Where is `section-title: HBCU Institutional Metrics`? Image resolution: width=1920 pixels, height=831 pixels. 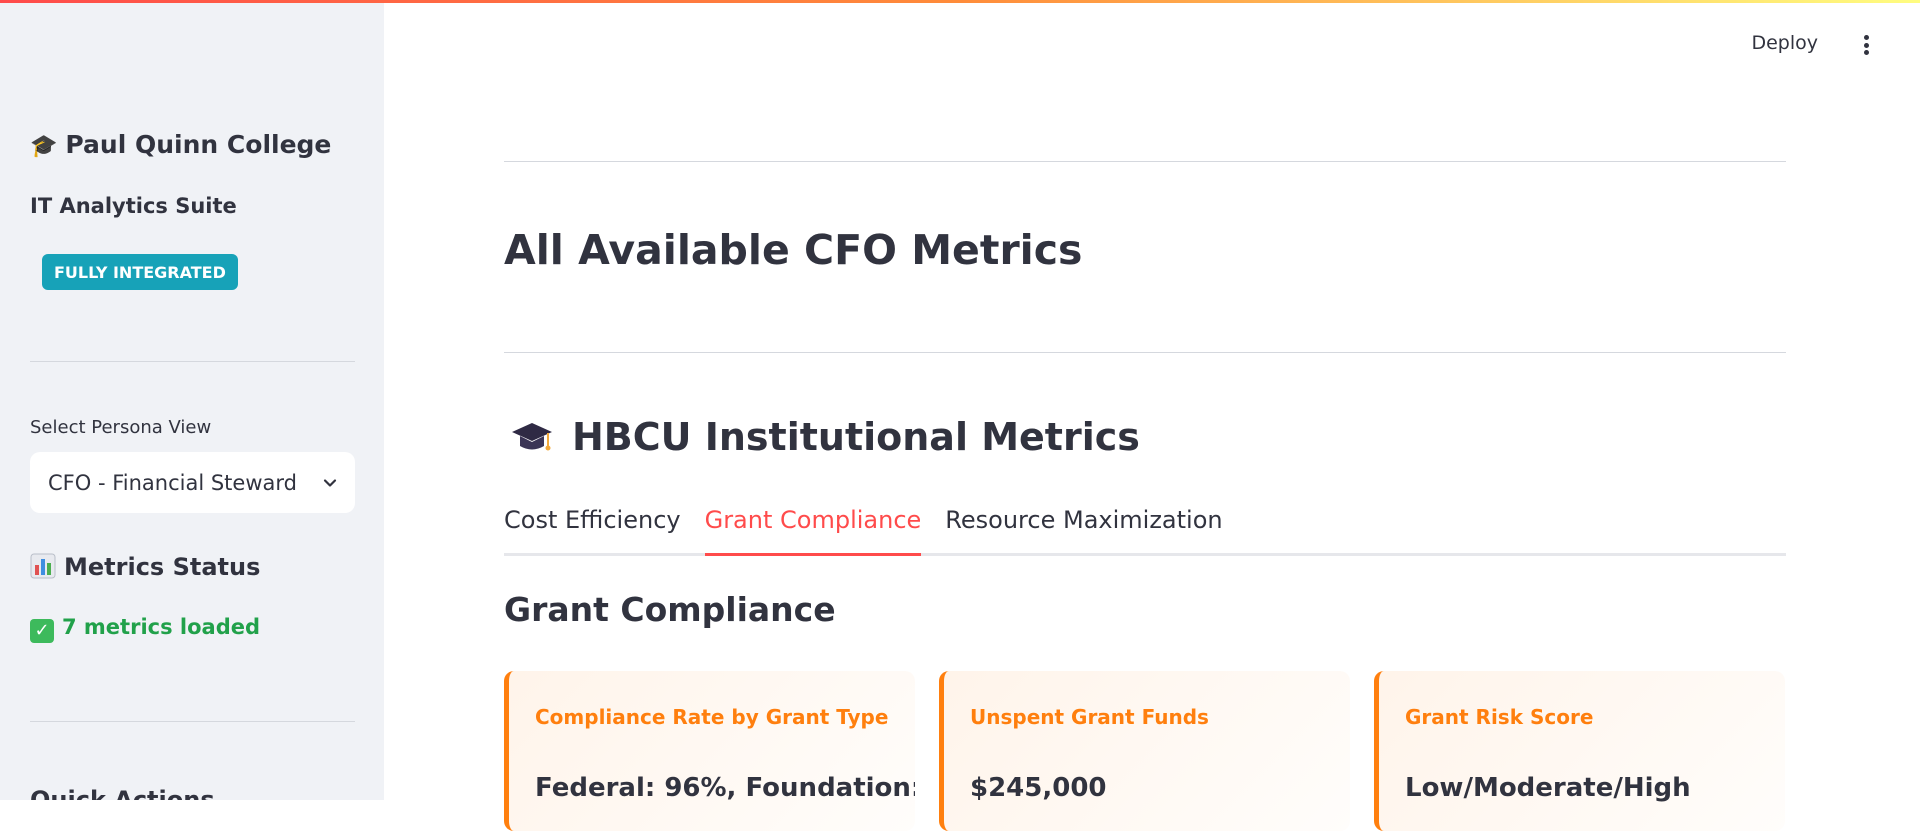
section-title: HBCU Institutional Metrics is located at coordinates (822, 437).